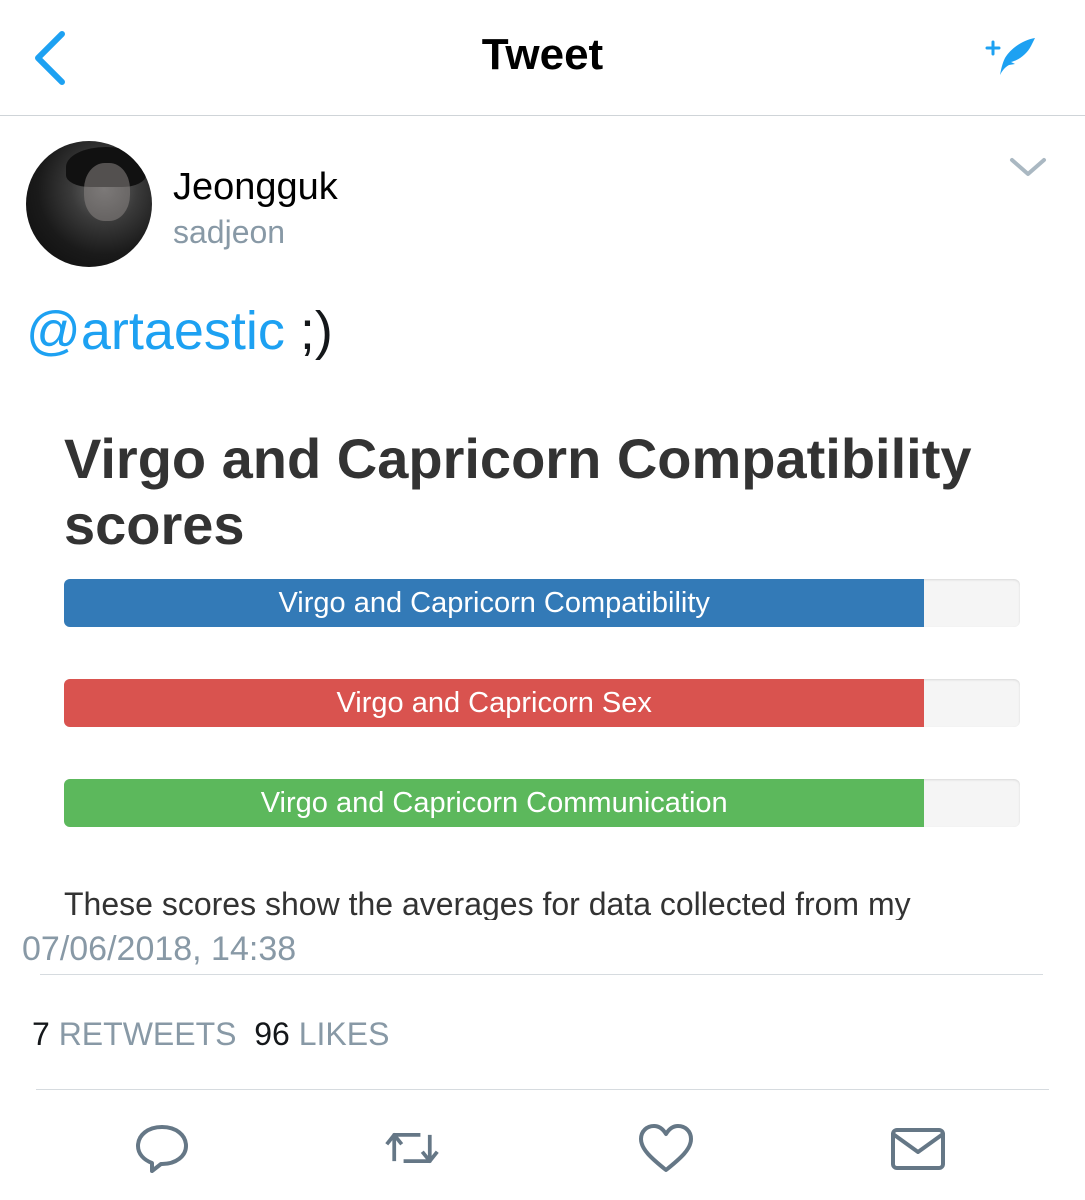  I want to click on page-title: Tweet, so click(542, 54).